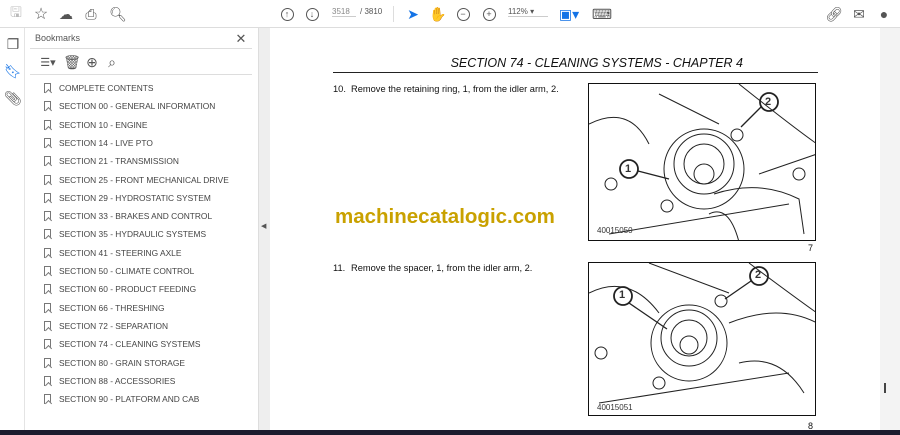  Describe the element at coordinates (128, 289) in the screenshot. I see `bookmark-label: SECTION 60 - PRODUCT FEEDING` at that location.